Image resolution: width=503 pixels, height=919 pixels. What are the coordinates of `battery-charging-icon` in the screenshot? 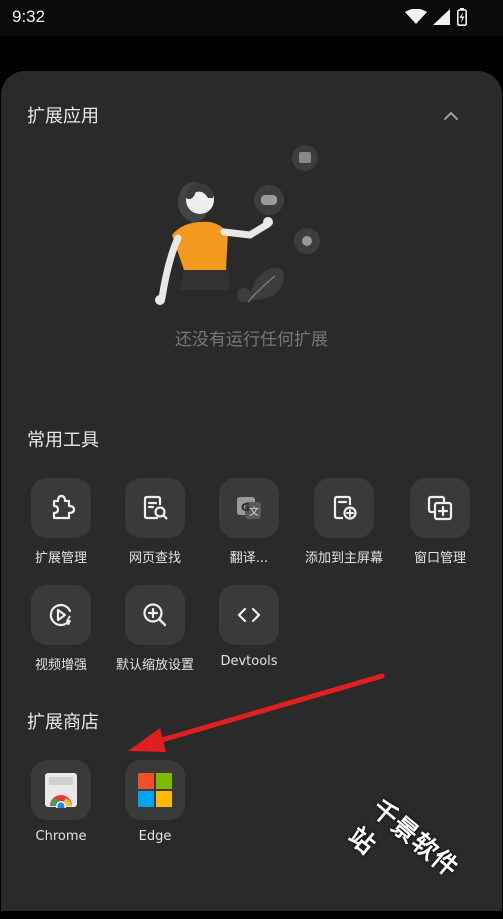 It's located at (462, 17).